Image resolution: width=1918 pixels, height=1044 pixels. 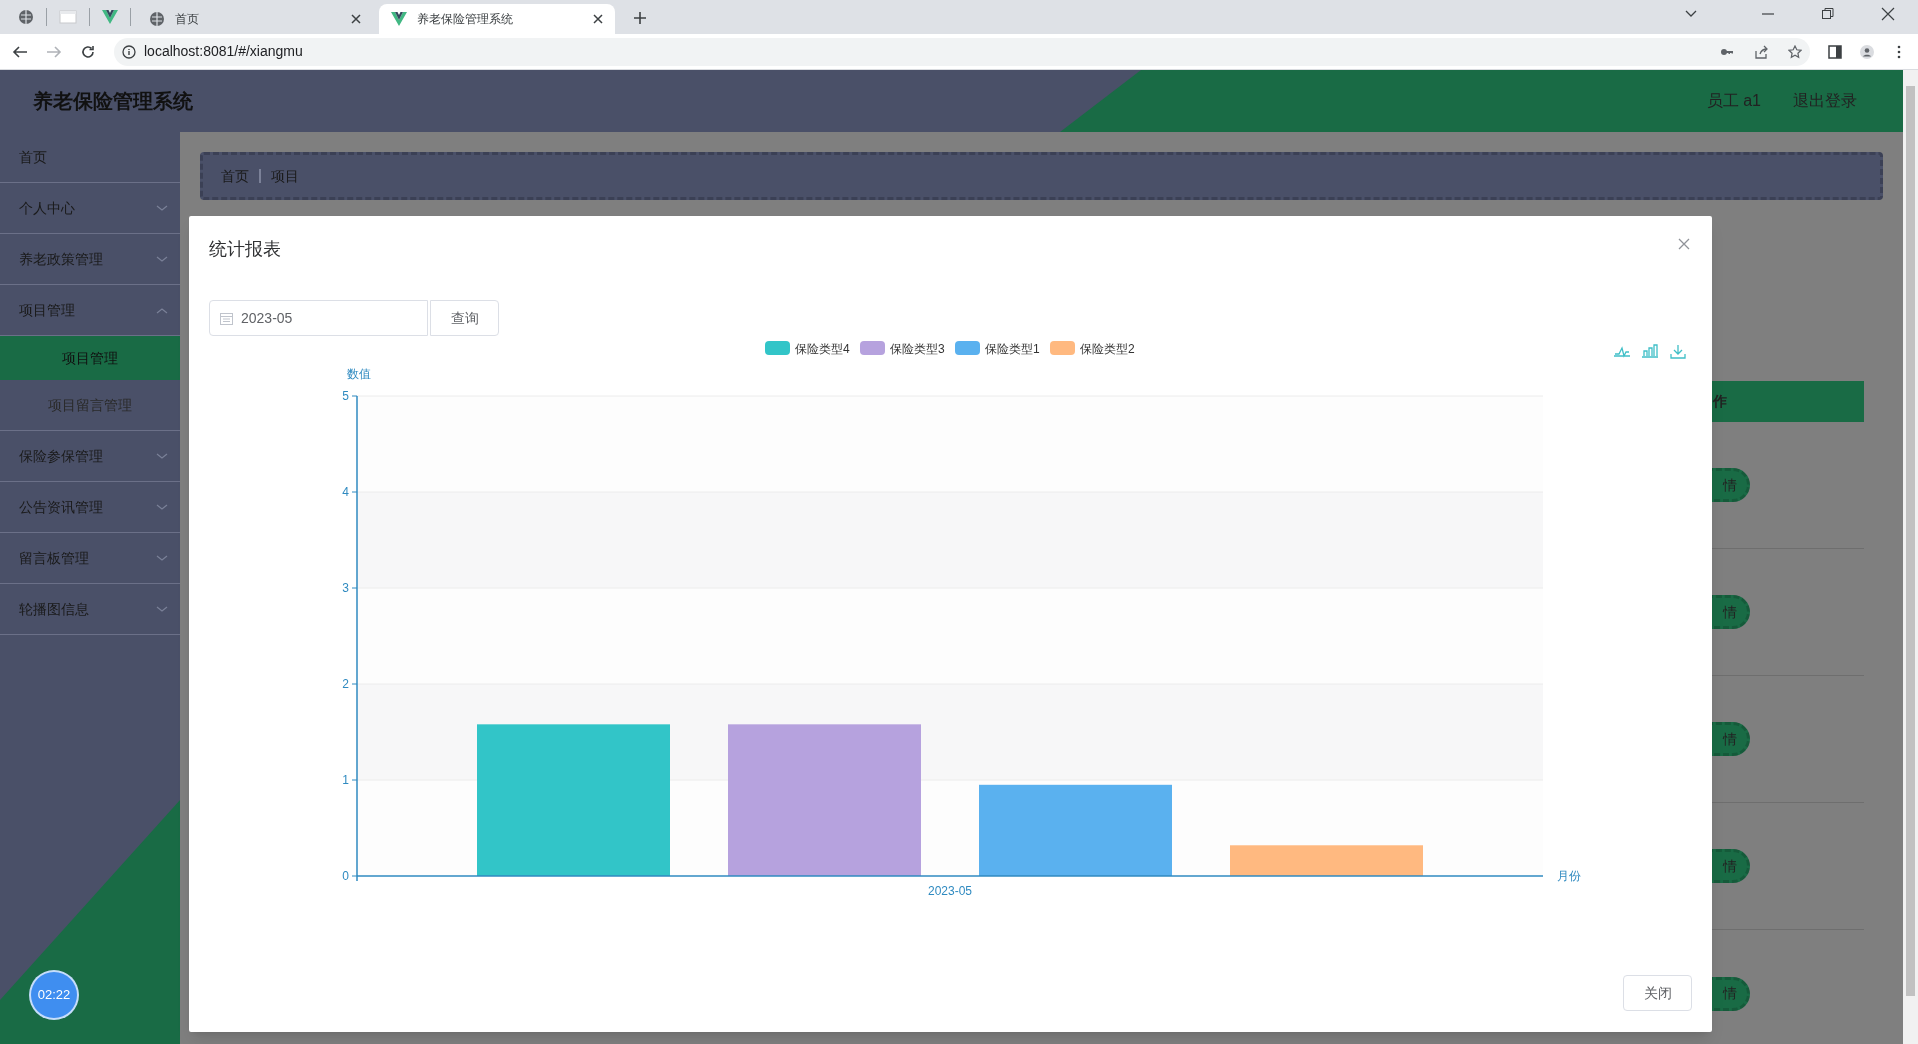 What do you see at coordinates (345, 876) in the screenshot?
I see `tick-label: 0` at bounding box center [345, 876].